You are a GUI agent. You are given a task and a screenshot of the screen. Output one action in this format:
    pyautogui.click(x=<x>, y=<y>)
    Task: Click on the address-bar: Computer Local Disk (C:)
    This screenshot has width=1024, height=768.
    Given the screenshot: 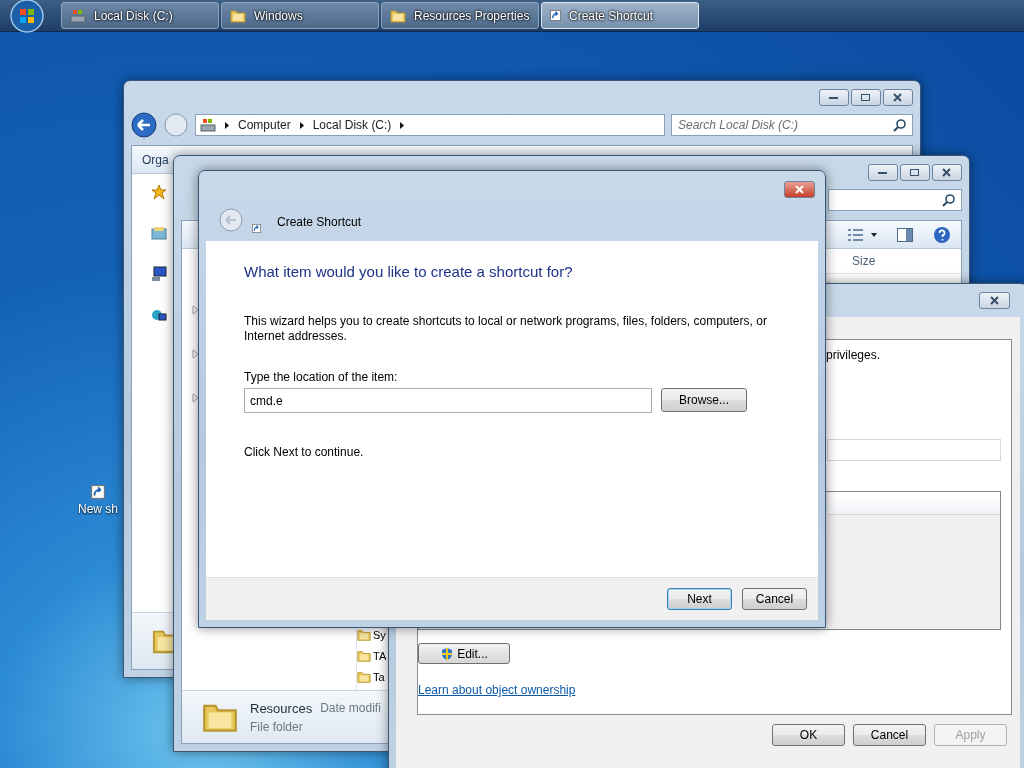 What is the action you would take?
    pyautogui.click(x=430, y=125)
    